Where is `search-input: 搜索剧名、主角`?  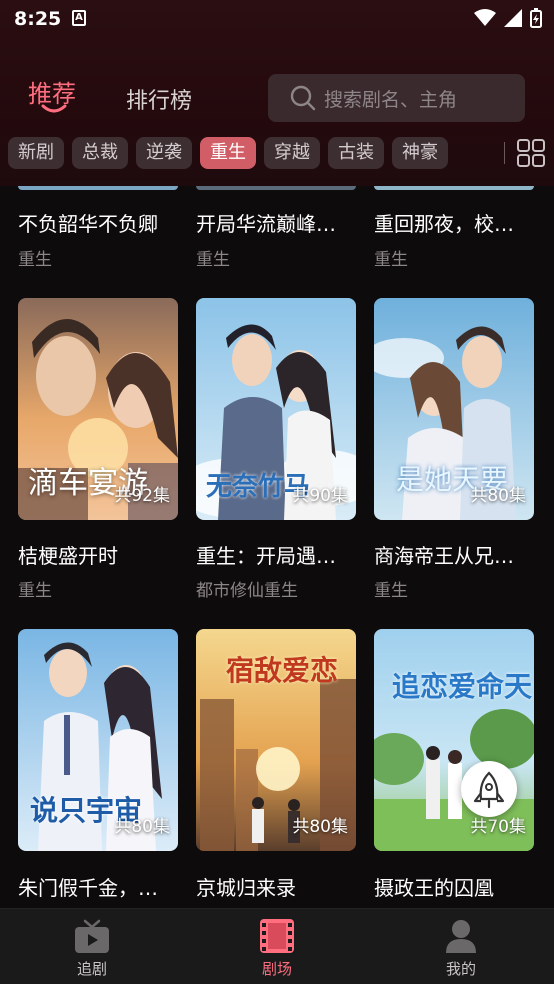
search-input: 搜索剧名、主角 is located at coordinates (396, 98).